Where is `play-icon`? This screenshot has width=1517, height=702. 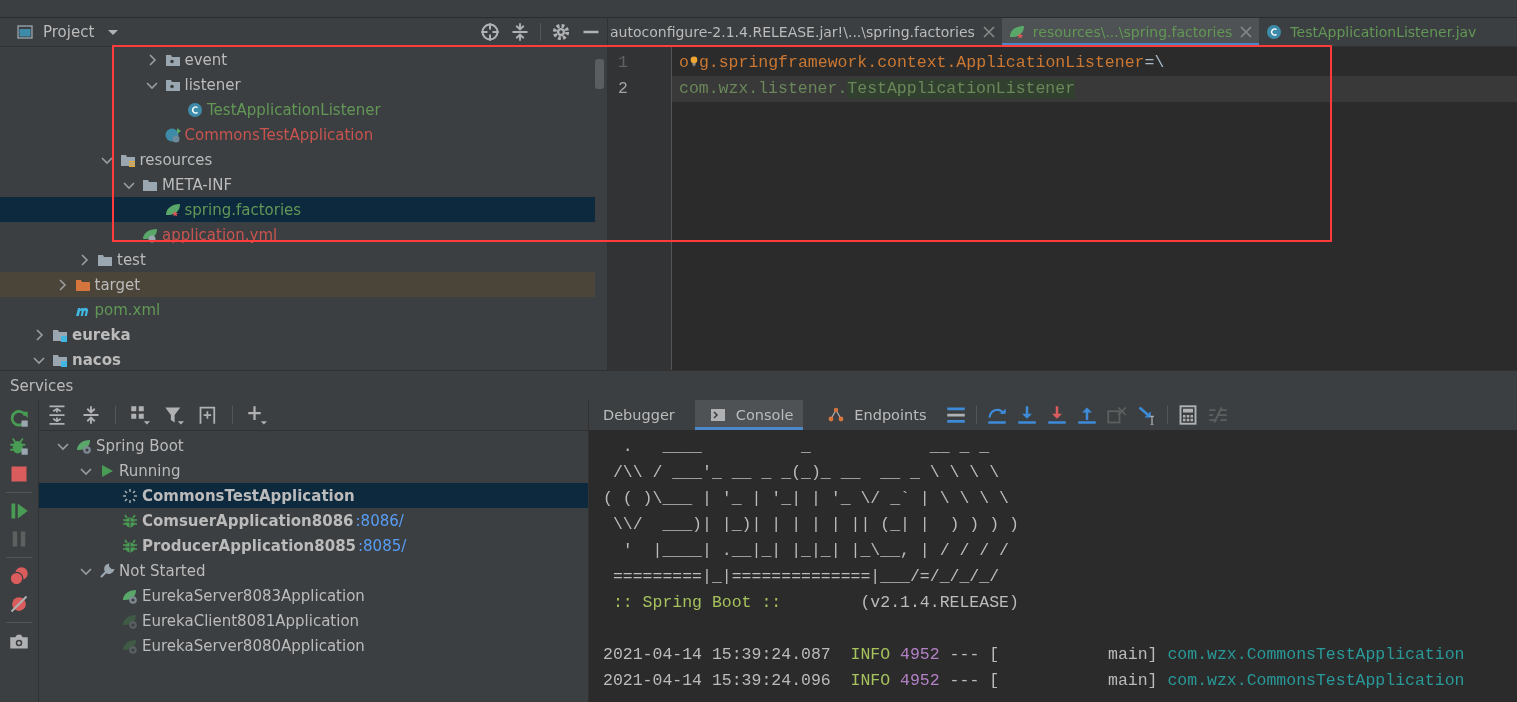 play-icon is located at coordinates (107, 470).